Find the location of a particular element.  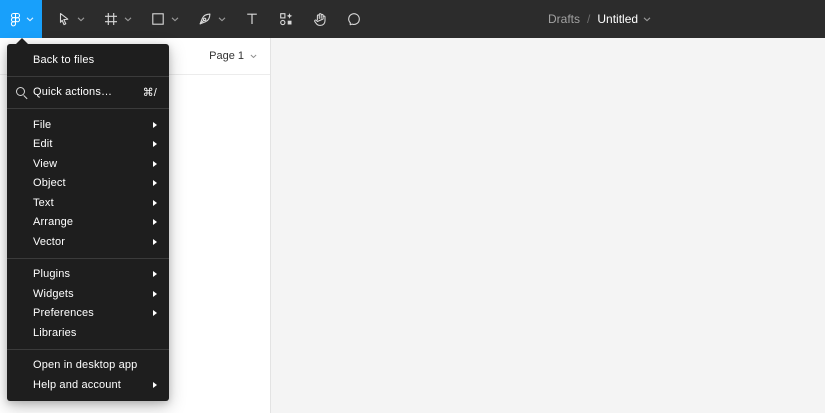

menu-item-back-to-files: Back to files is located at coordinates (88, 60).